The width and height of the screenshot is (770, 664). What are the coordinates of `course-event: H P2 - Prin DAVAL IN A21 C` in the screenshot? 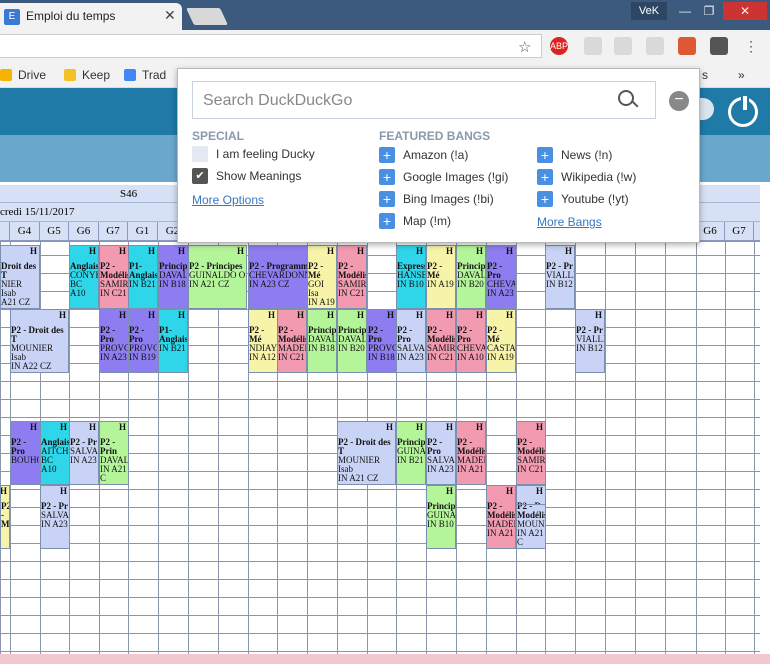 It's located at (114, 453).